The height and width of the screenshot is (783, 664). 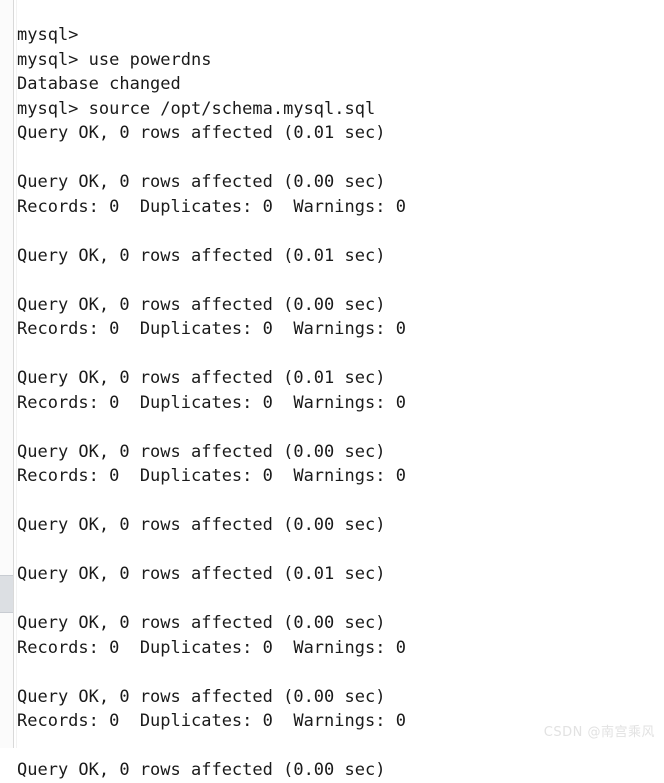 I want to click on terminal-line: mysql>, so click(x=48, y=35).